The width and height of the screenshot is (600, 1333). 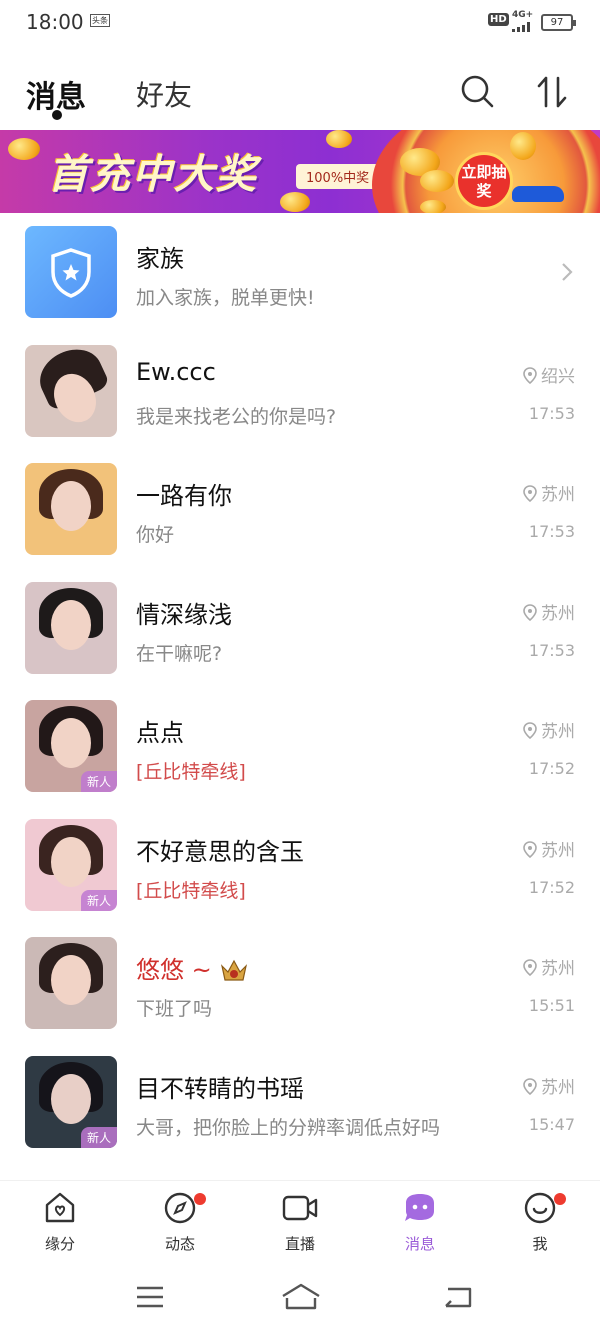 What do you see at coordinates (300, 95) in the screenshot?
I see `header: 消息 好友` at bounding box center [300, 95].